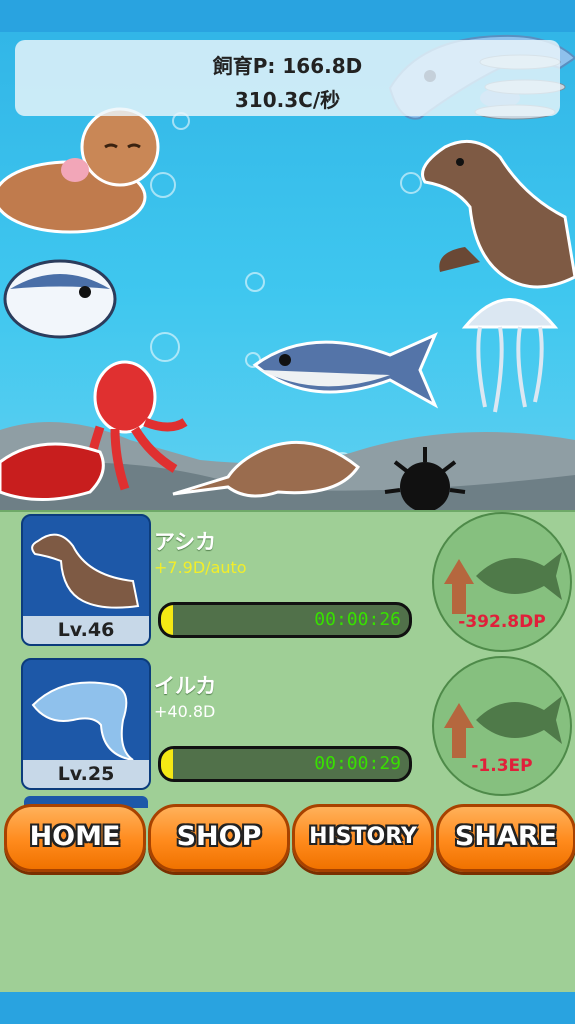 The height and width of the screenshot is (1024, 575). Describe the element at coordinates (287, 100) in the screenshot. I see `points-per-second-text: 310.3C/秒` at that location.